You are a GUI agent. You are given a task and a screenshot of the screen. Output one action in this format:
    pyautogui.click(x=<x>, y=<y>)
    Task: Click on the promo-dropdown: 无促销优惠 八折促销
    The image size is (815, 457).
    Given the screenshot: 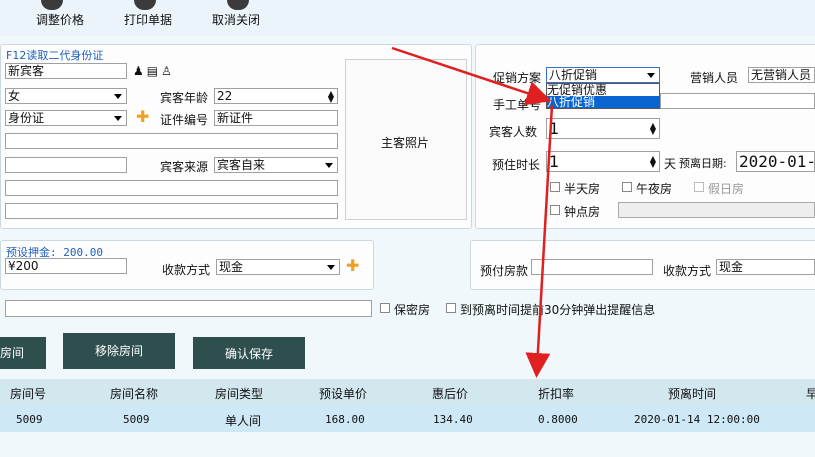 What is the action you would take?
    pyautogui.click(x=603, y=96)
    